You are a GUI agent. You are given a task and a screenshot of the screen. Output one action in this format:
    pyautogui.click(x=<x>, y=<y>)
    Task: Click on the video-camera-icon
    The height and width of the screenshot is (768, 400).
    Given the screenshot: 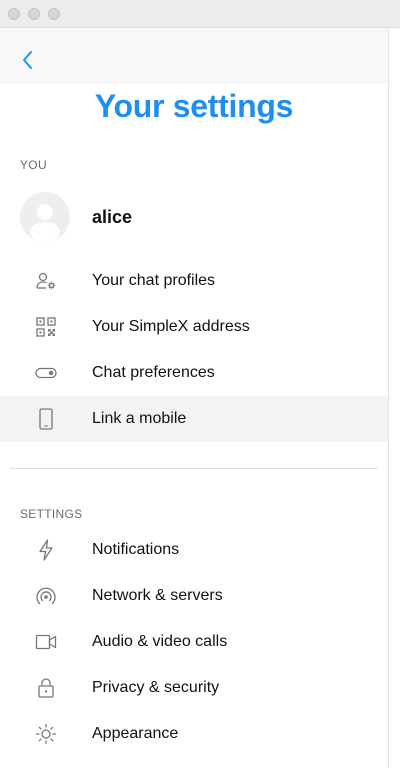 What is the action you would take?
    pyautogui.click(x=46, y=642)
    